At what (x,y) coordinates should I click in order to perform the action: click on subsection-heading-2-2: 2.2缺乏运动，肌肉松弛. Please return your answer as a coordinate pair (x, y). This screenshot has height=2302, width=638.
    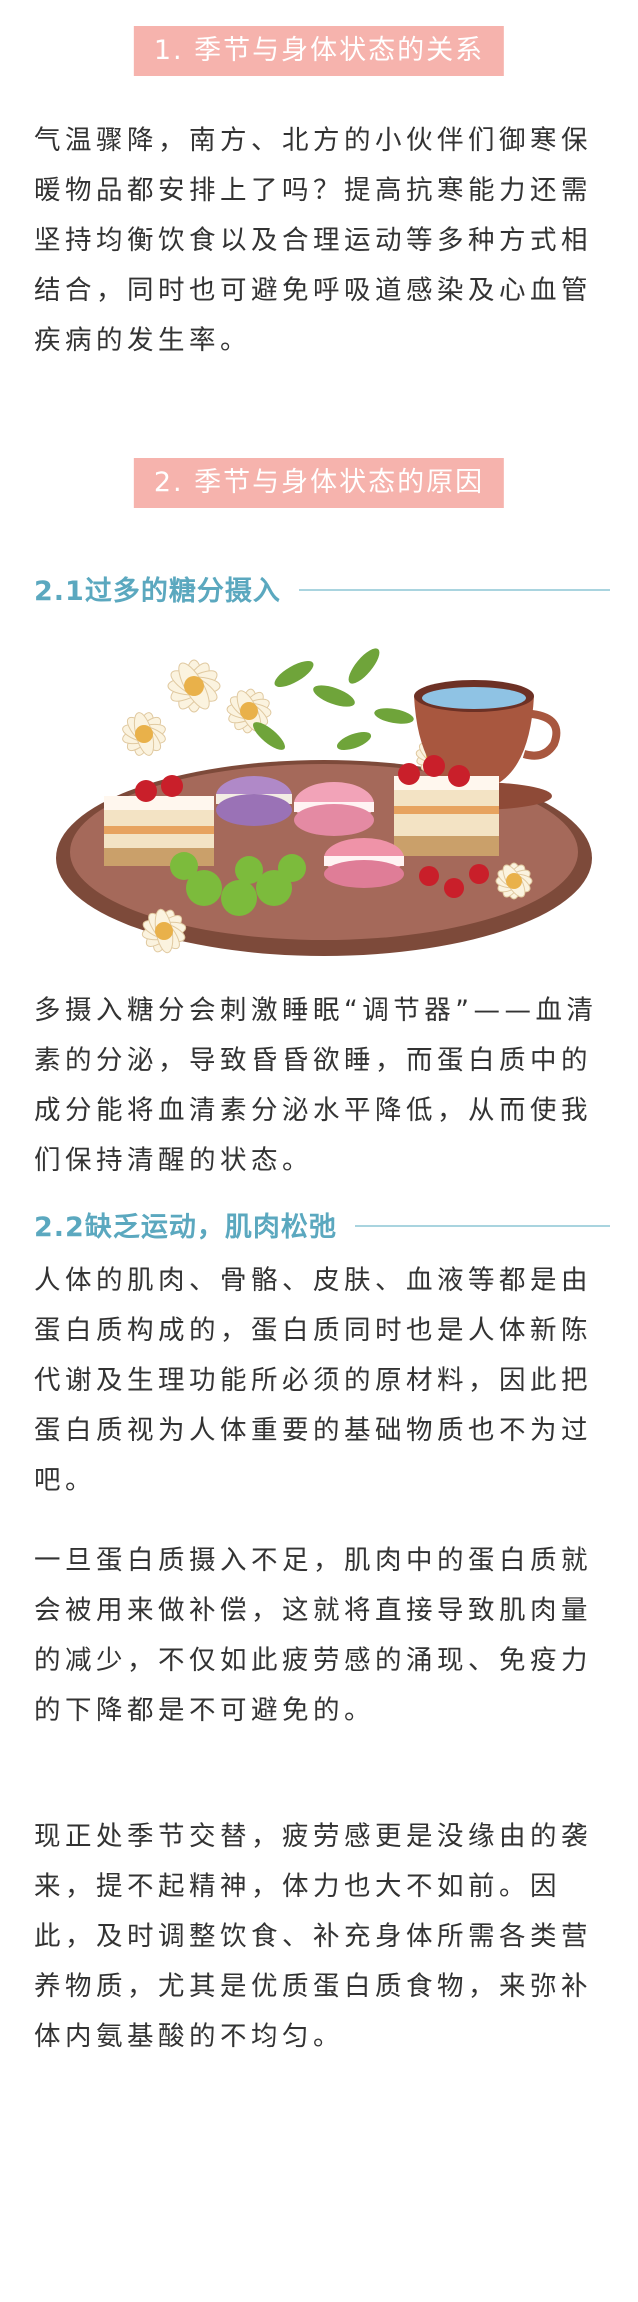
    Looking at the image, I should click on (322, 1224).